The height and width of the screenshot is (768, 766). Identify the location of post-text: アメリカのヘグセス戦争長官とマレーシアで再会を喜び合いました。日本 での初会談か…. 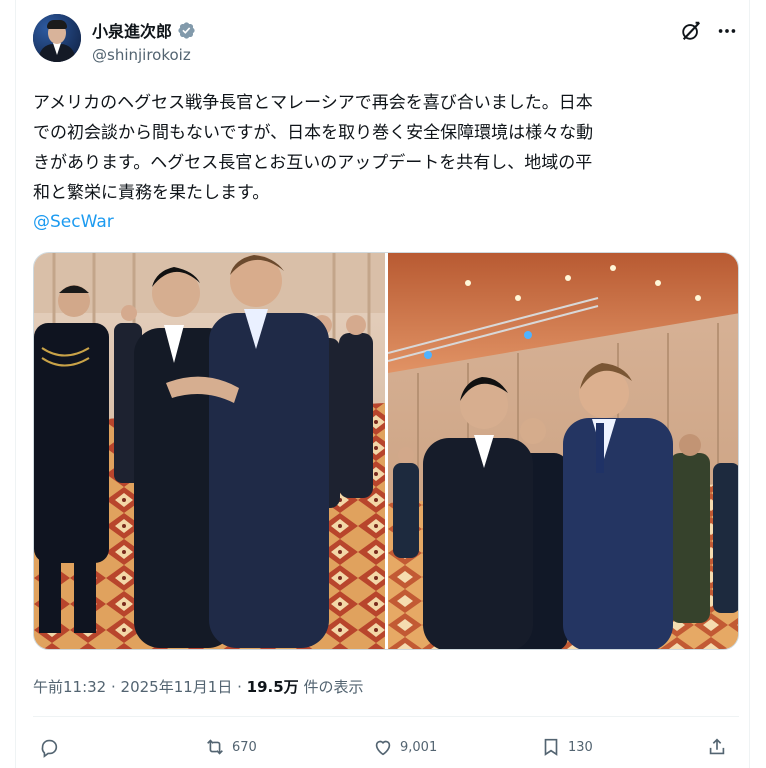
(383, 148).